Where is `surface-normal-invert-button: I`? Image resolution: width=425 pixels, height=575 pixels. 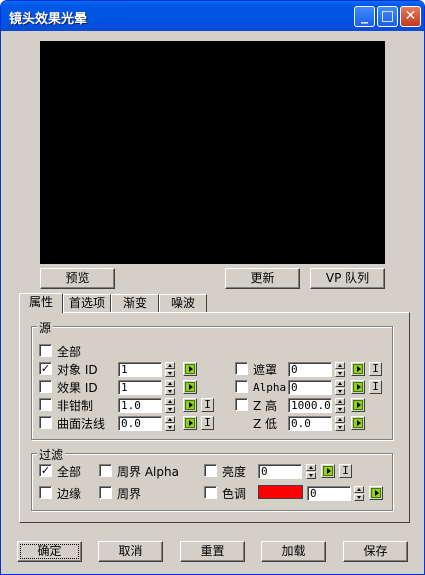 surface-normal-invert-button: I is located at coordinates (207, 423).